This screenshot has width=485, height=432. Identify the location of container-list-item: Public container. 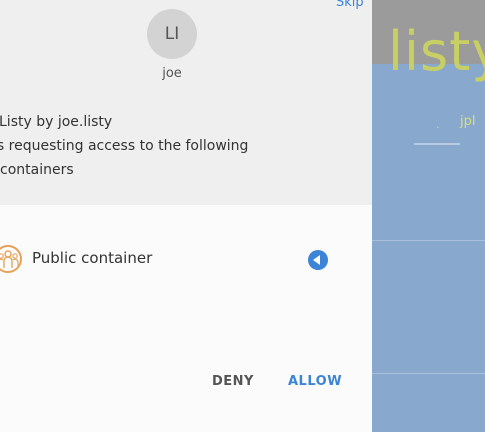
(170, 260).